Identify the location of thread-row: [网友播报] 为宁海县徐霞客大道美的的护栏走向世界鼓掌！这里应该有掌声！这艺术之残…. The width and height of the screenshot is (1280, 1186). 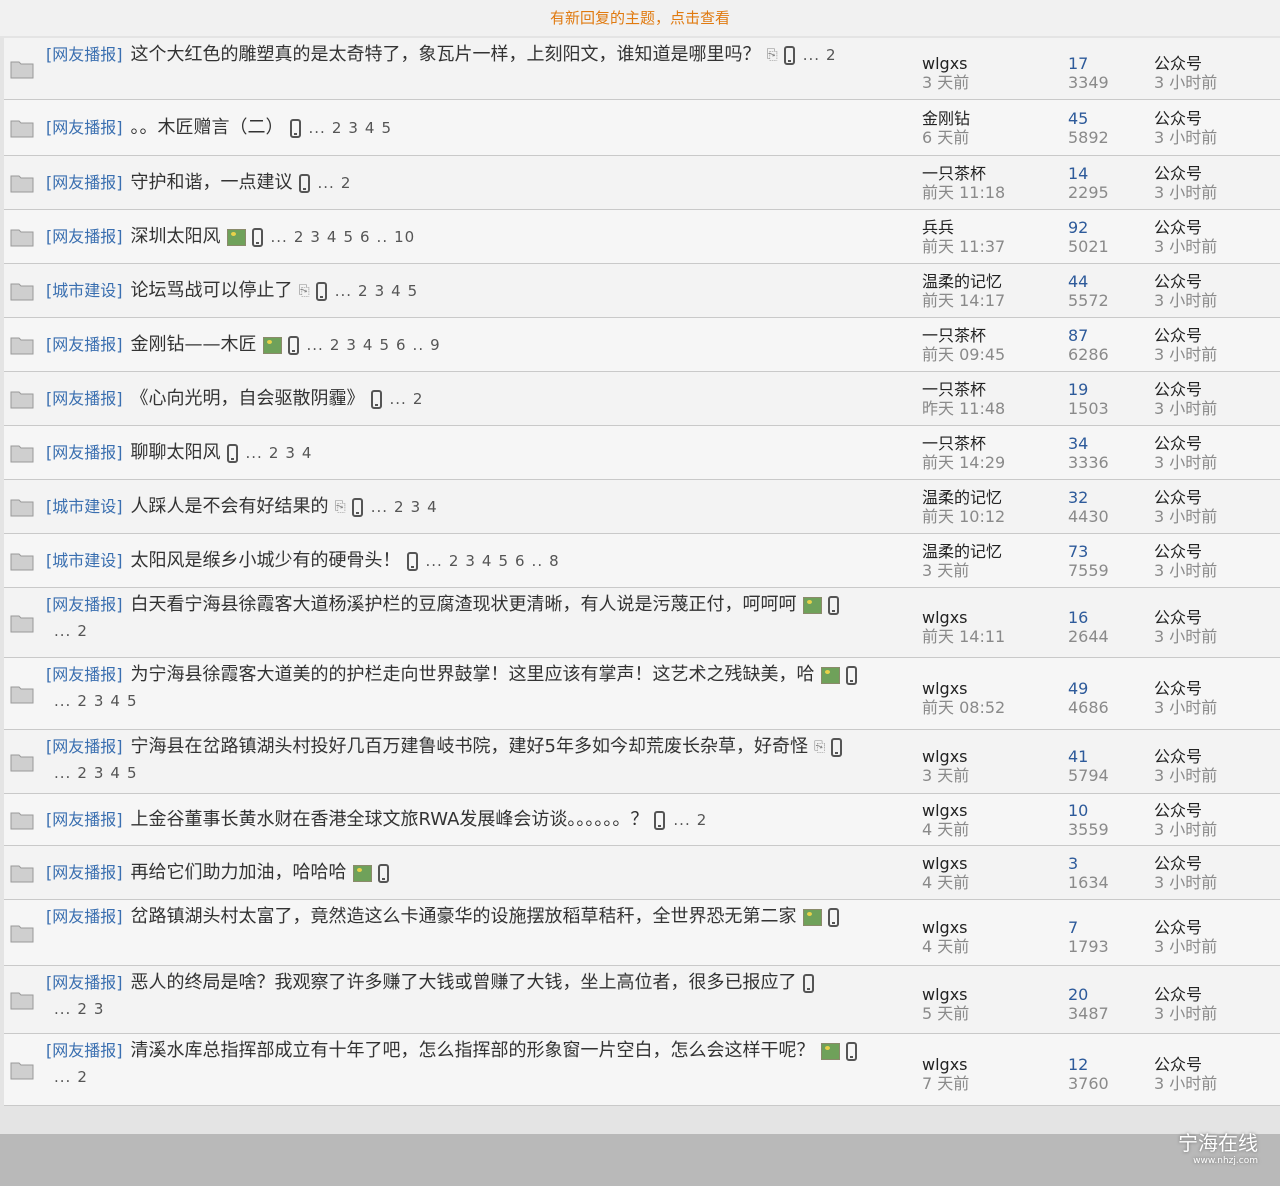
(642, 694).